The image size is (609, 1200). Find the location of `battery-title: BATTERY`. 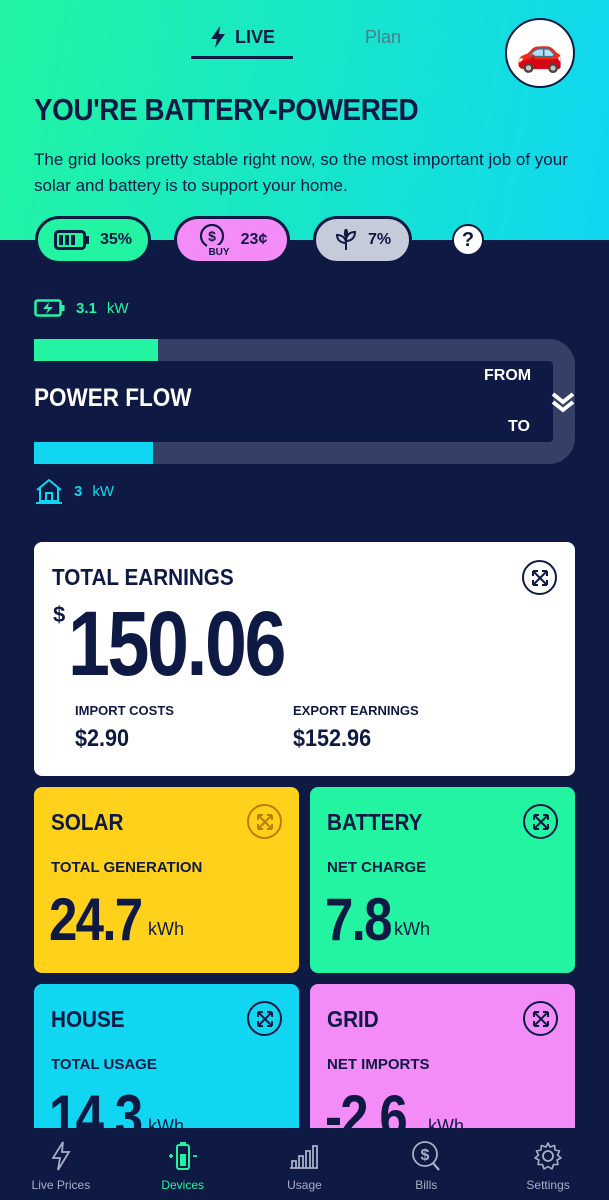

battery-title: BATTERY is located at coordinates (375, 822).